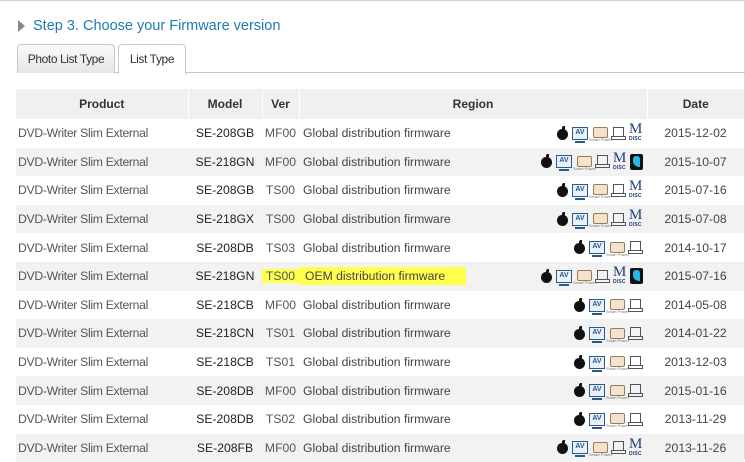 The width and height of the screenshot is (745, 462). Describe the element at coordinates (695, 333) in the screenshot. I see `cell-date: 2014-01-22` at that location.